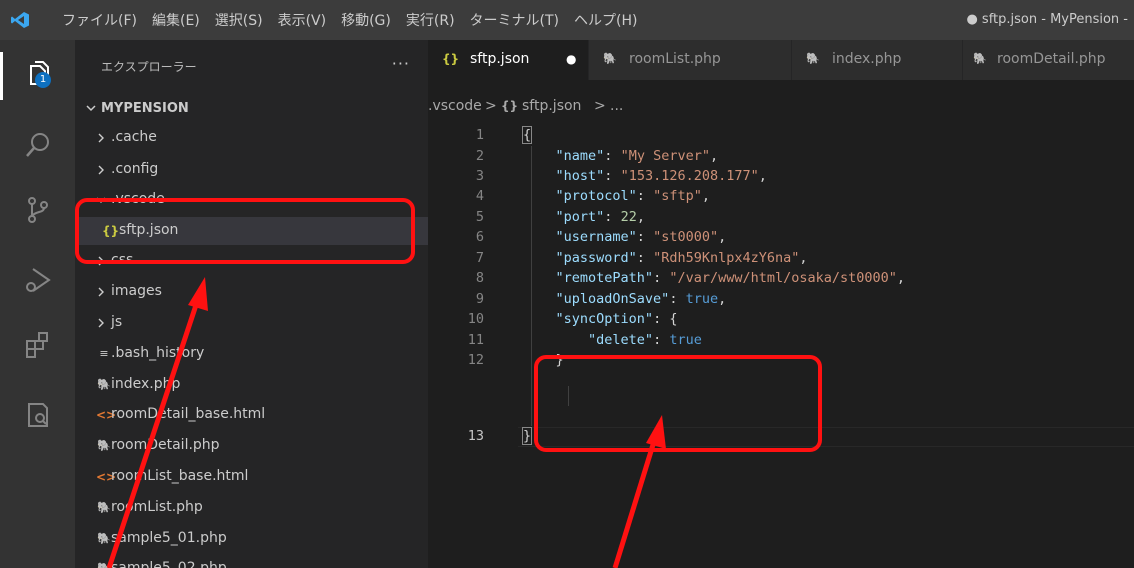 This screenshot has width=1134, height=568. Describe the element at coordinates (302, 20) in the screenshot. I see `menu-view: 表示(V)` at that location.